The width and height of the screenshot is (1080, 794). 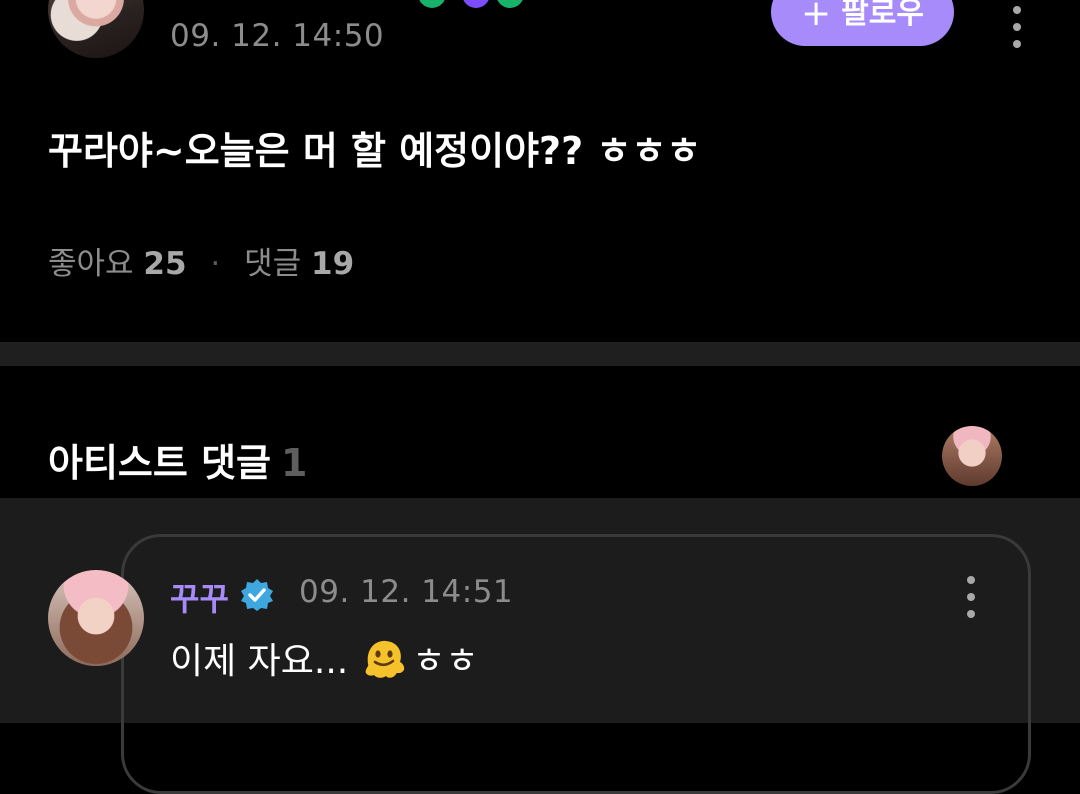 I want to click on follow-label: 팔로우, so click(x=882, y=15).